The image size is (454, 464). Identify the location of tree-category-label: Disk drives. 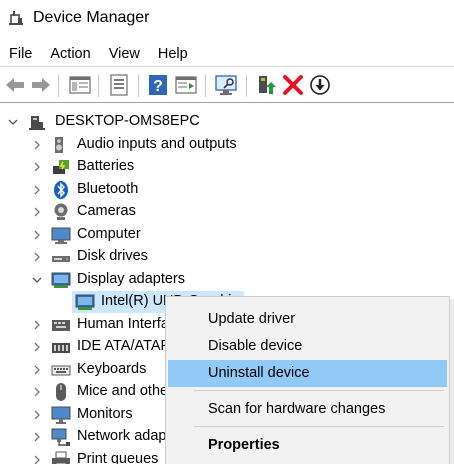
(112, 256).